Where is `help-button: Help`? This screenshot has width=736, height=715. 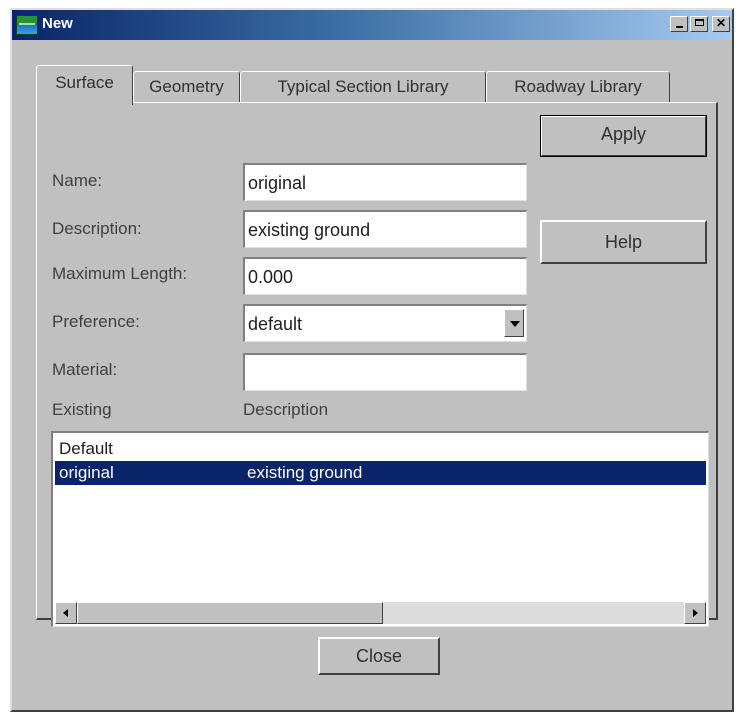 help-button: Help is located at coordinates (623, 242).